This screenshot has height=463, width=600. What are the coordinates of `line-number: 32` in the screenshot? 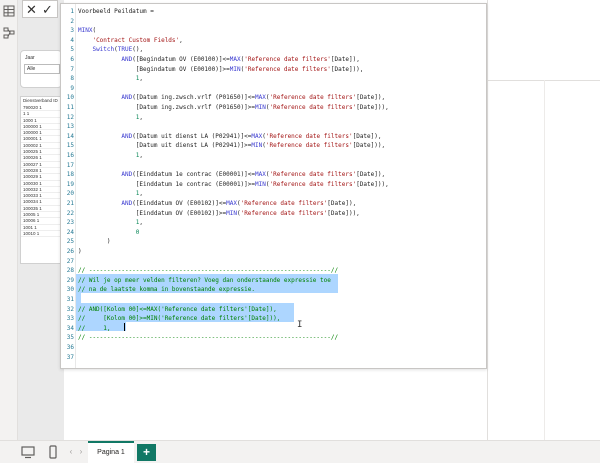 It's located at (70, 309).